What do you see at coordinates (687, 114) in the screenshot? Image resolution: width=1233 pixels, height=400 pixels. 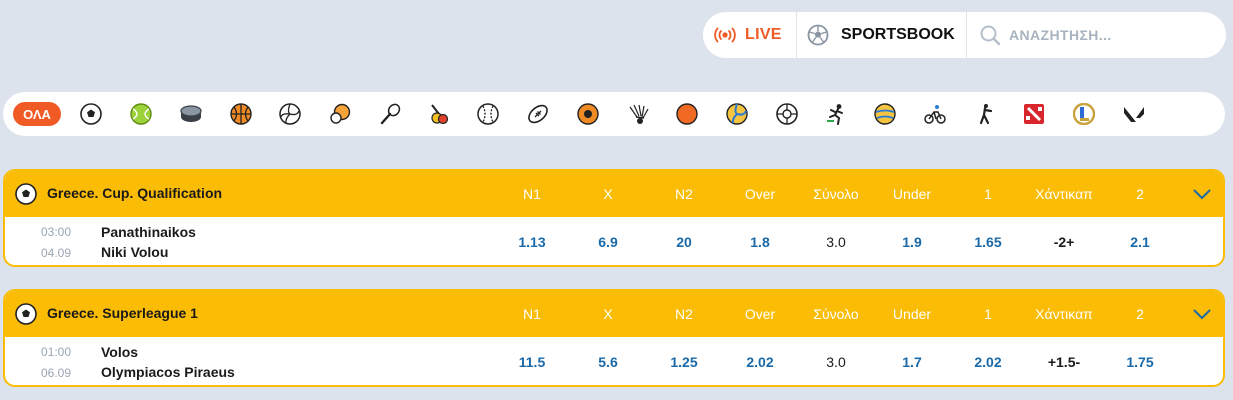 I see `basketball-plain-icon` at bounding box center [687, 114].